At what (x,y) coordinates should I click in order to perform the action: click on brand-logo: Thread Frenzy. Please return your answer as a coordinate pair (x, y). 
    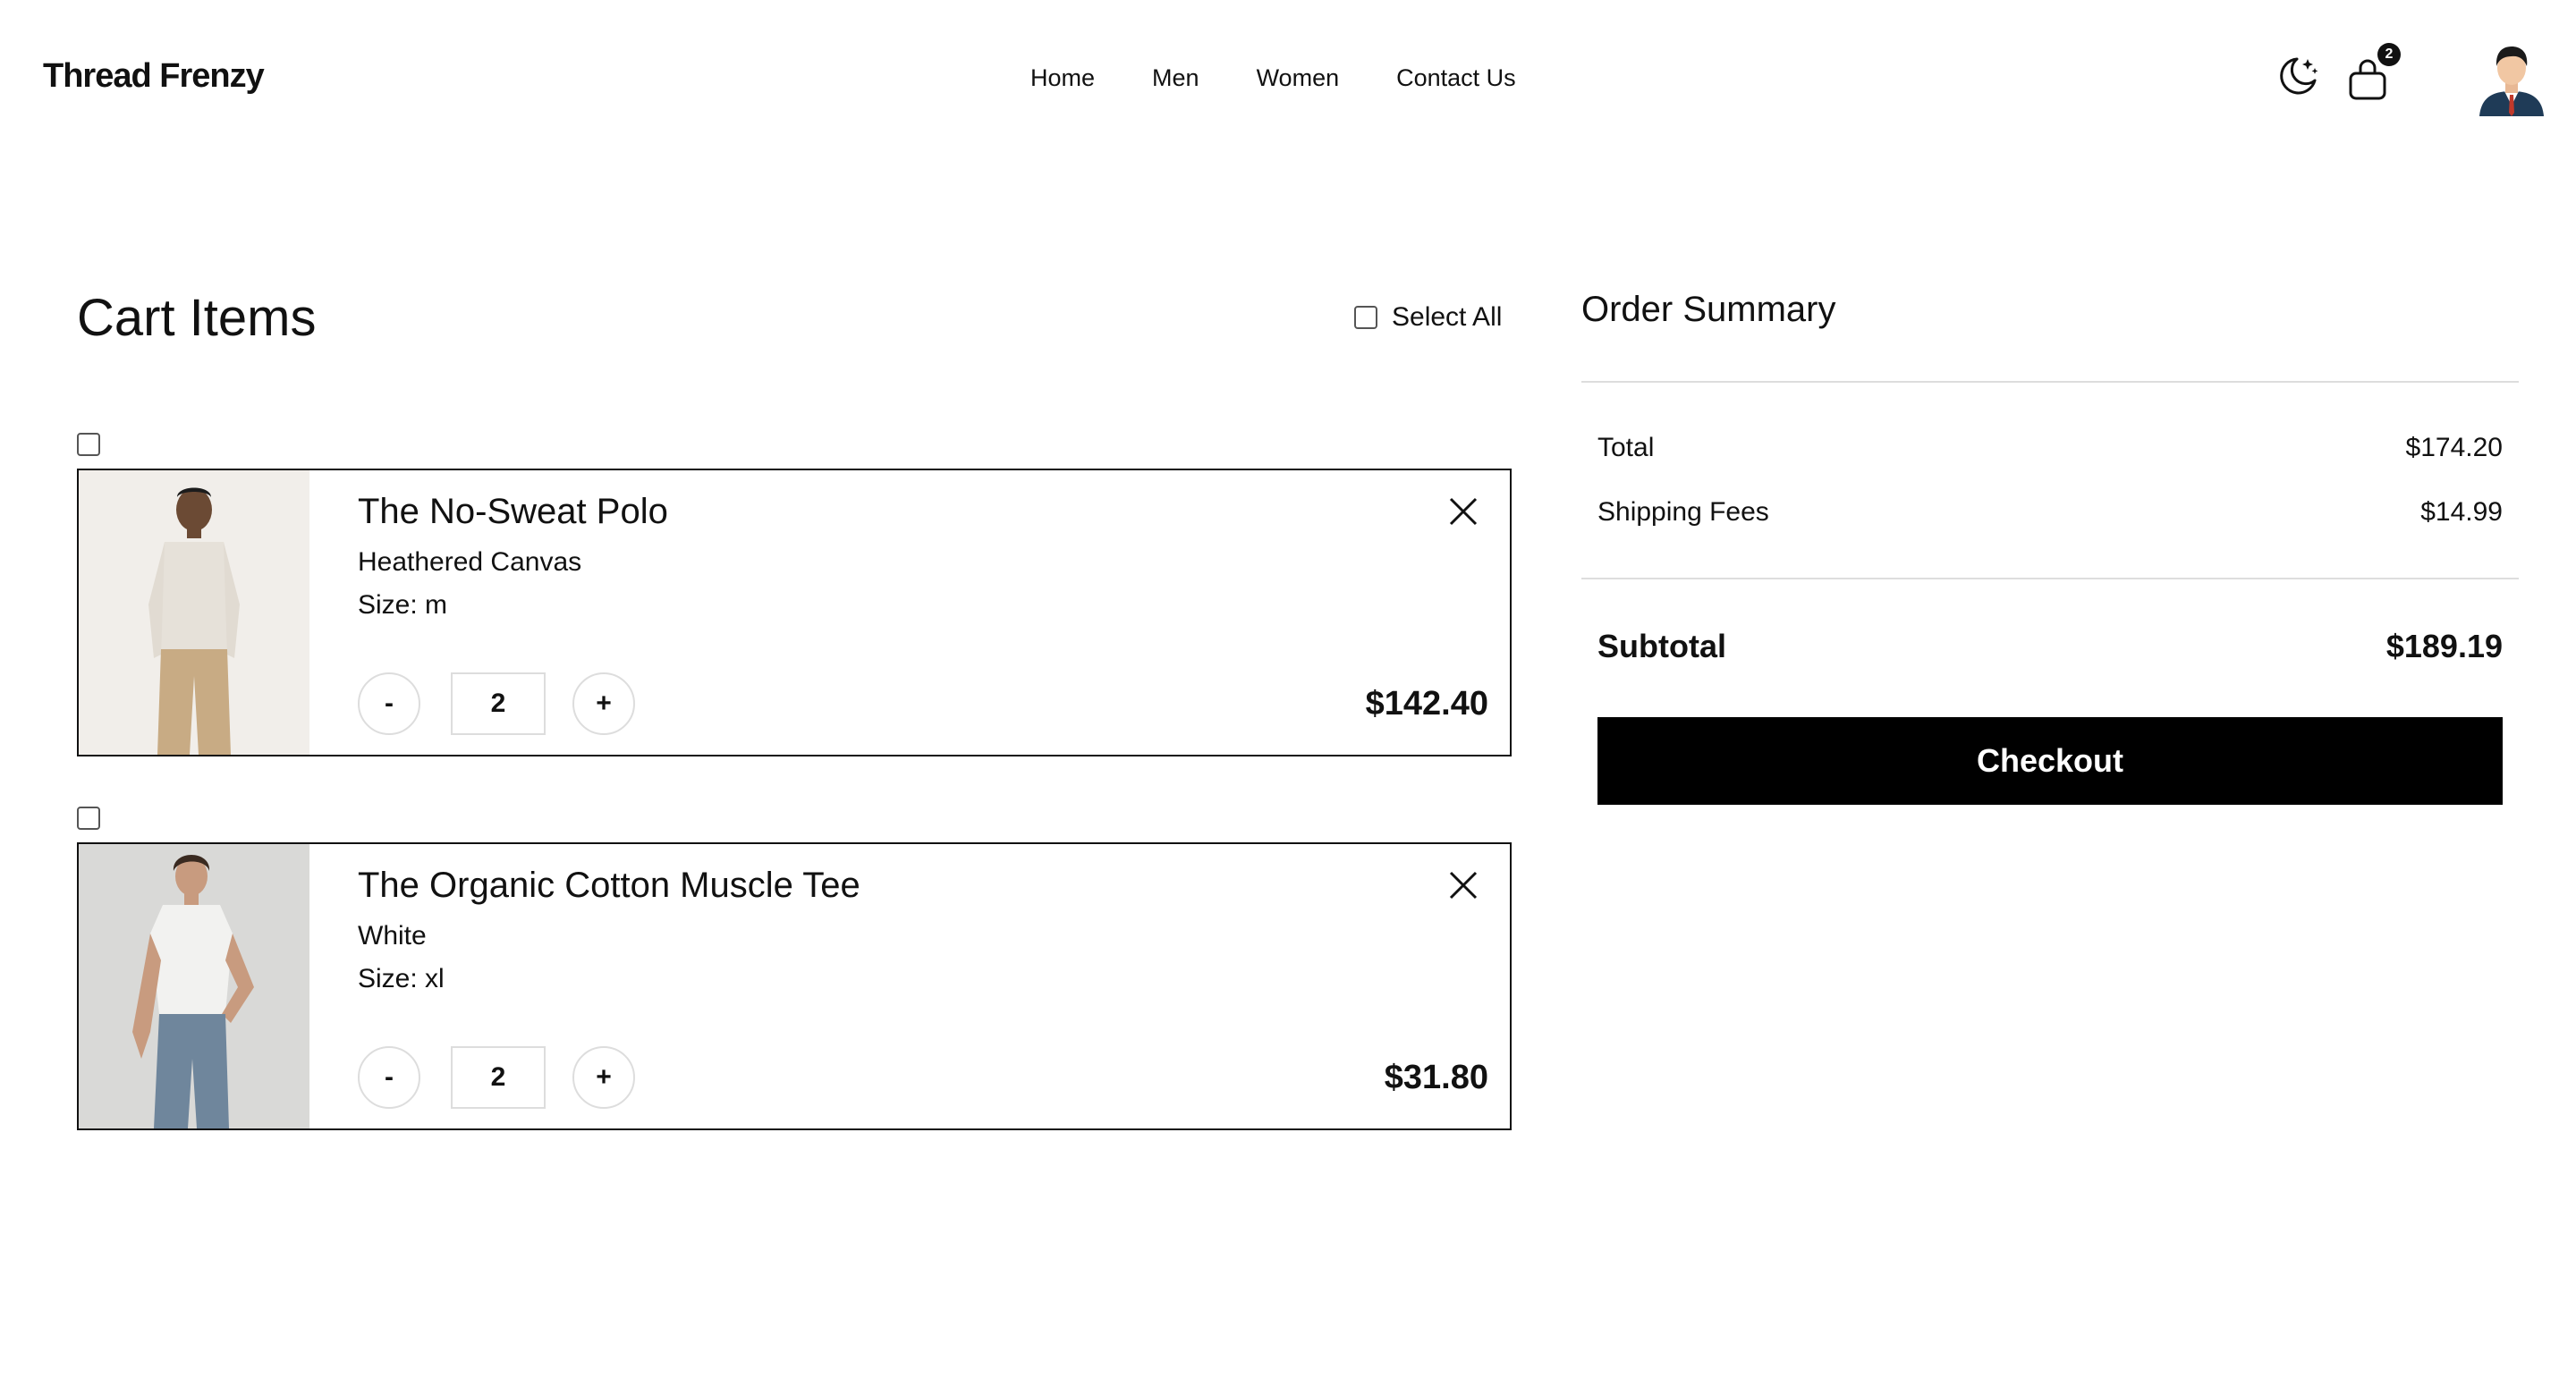
    Looking at the image, I should click on (154, 76).